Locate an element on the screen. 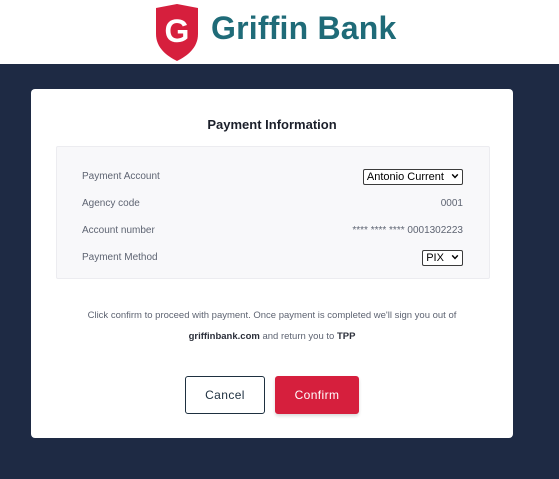 Image resolution: width=559 pixels, height=479 pixels. header-bar: G Griffin Bank is located at coordinates (279, 32).